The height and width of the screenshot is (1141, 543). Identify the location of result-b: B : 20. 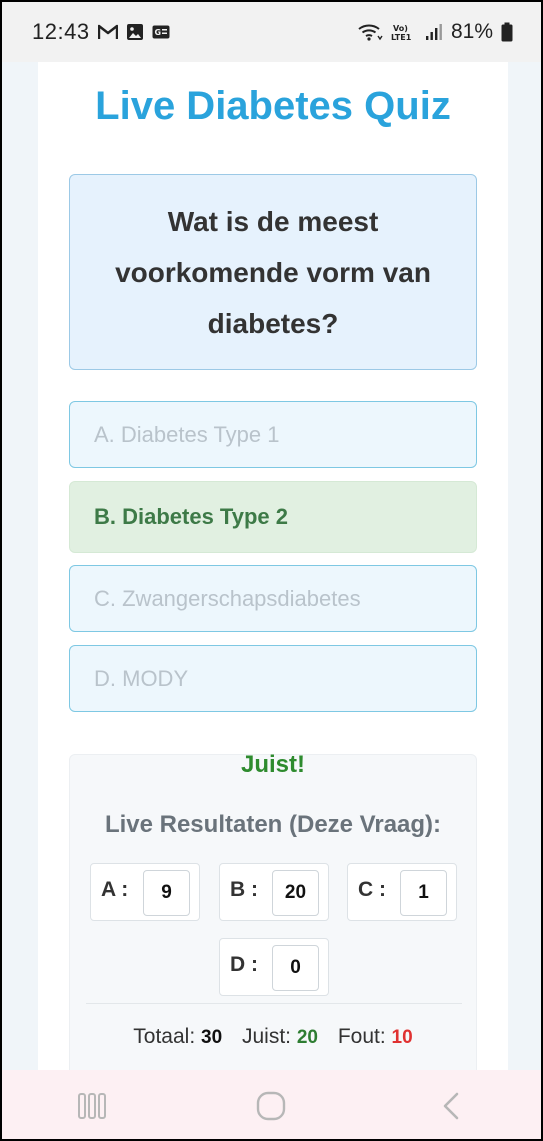
(274, 892).